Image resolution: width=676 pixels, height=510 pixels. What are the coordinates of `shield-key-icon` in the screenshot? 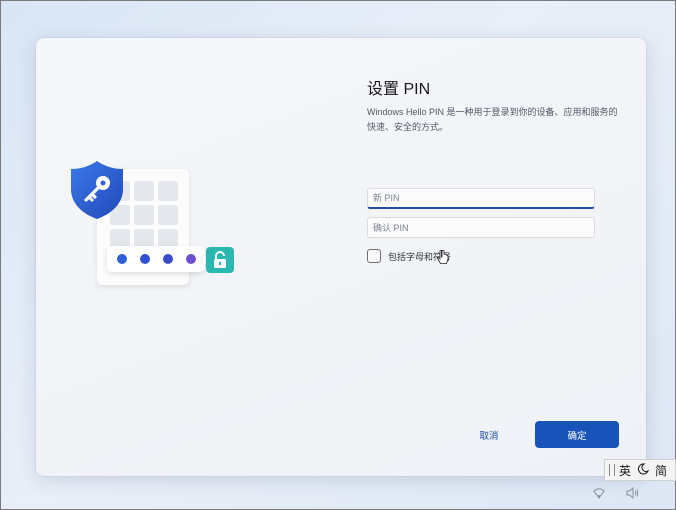 It's located at (97, 190).